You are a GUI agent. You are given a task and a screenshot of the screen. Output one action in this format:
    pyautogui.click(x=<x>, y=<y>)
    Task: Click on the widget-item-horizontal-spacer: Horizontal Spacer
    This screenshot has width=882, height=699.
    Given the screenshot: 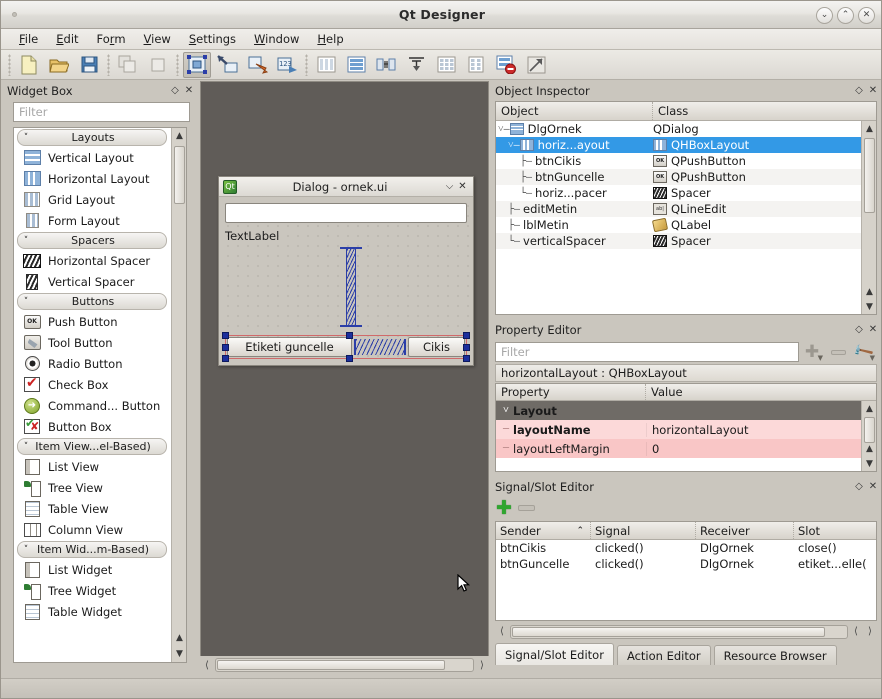 What is the action you would take?
    pyautogui.click(x=92, y=260)
    